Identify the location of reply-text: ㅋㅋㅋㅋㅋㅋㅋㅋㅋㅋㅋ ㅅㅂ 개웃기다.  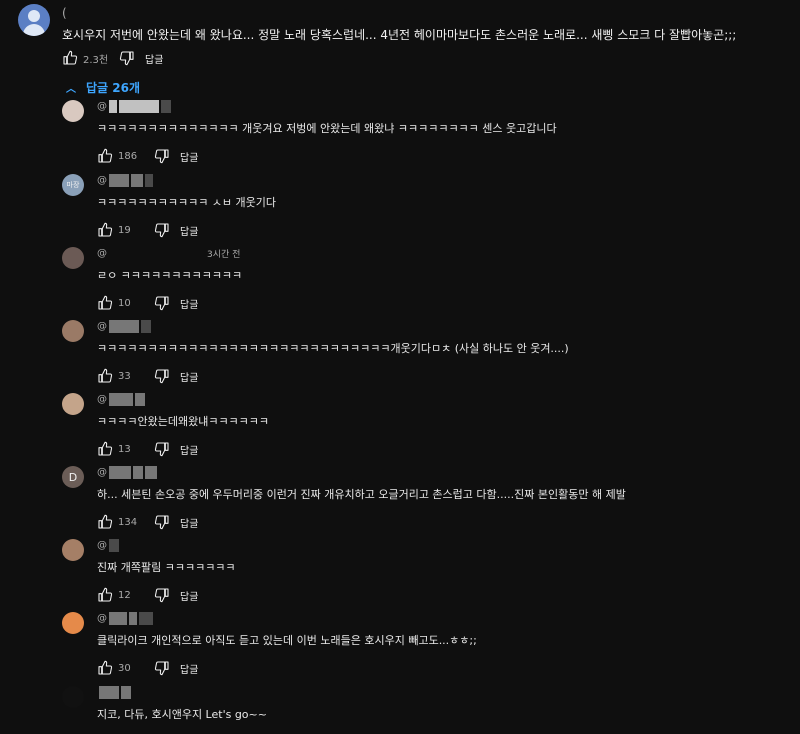
(187, 202).